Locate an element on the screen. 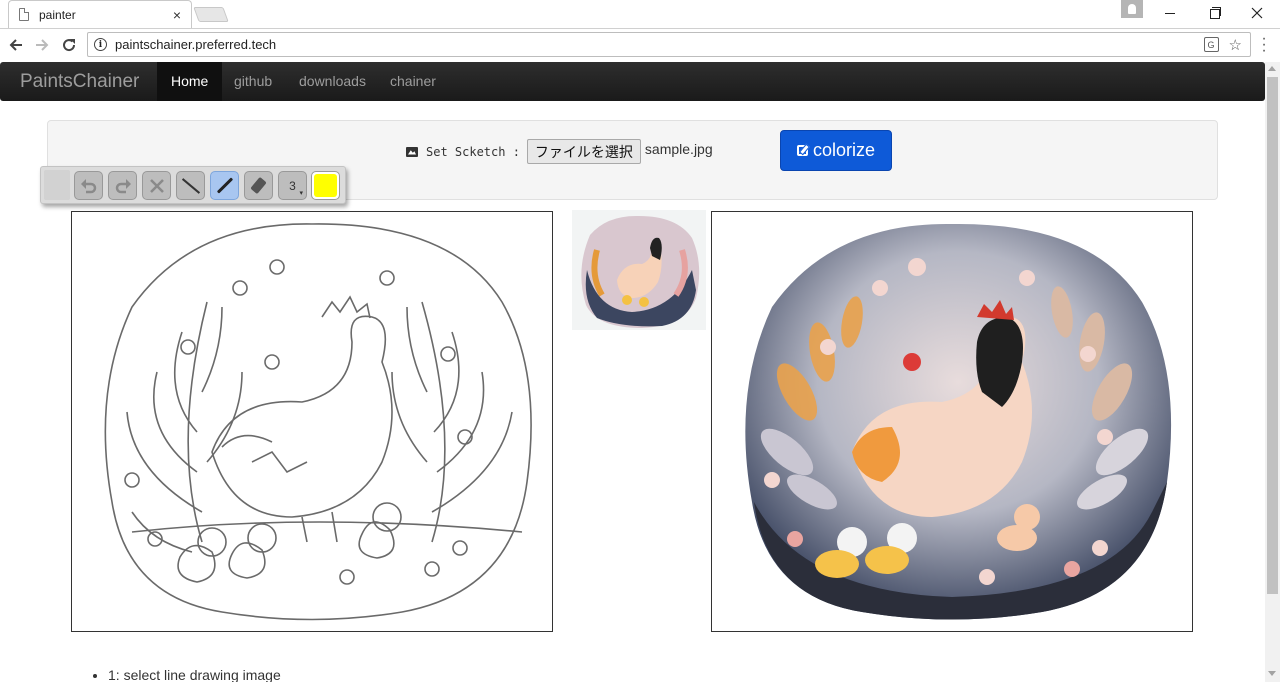 The image size is (1280, 682). menu-icon: · · · is located at coordinates (1264, 45).